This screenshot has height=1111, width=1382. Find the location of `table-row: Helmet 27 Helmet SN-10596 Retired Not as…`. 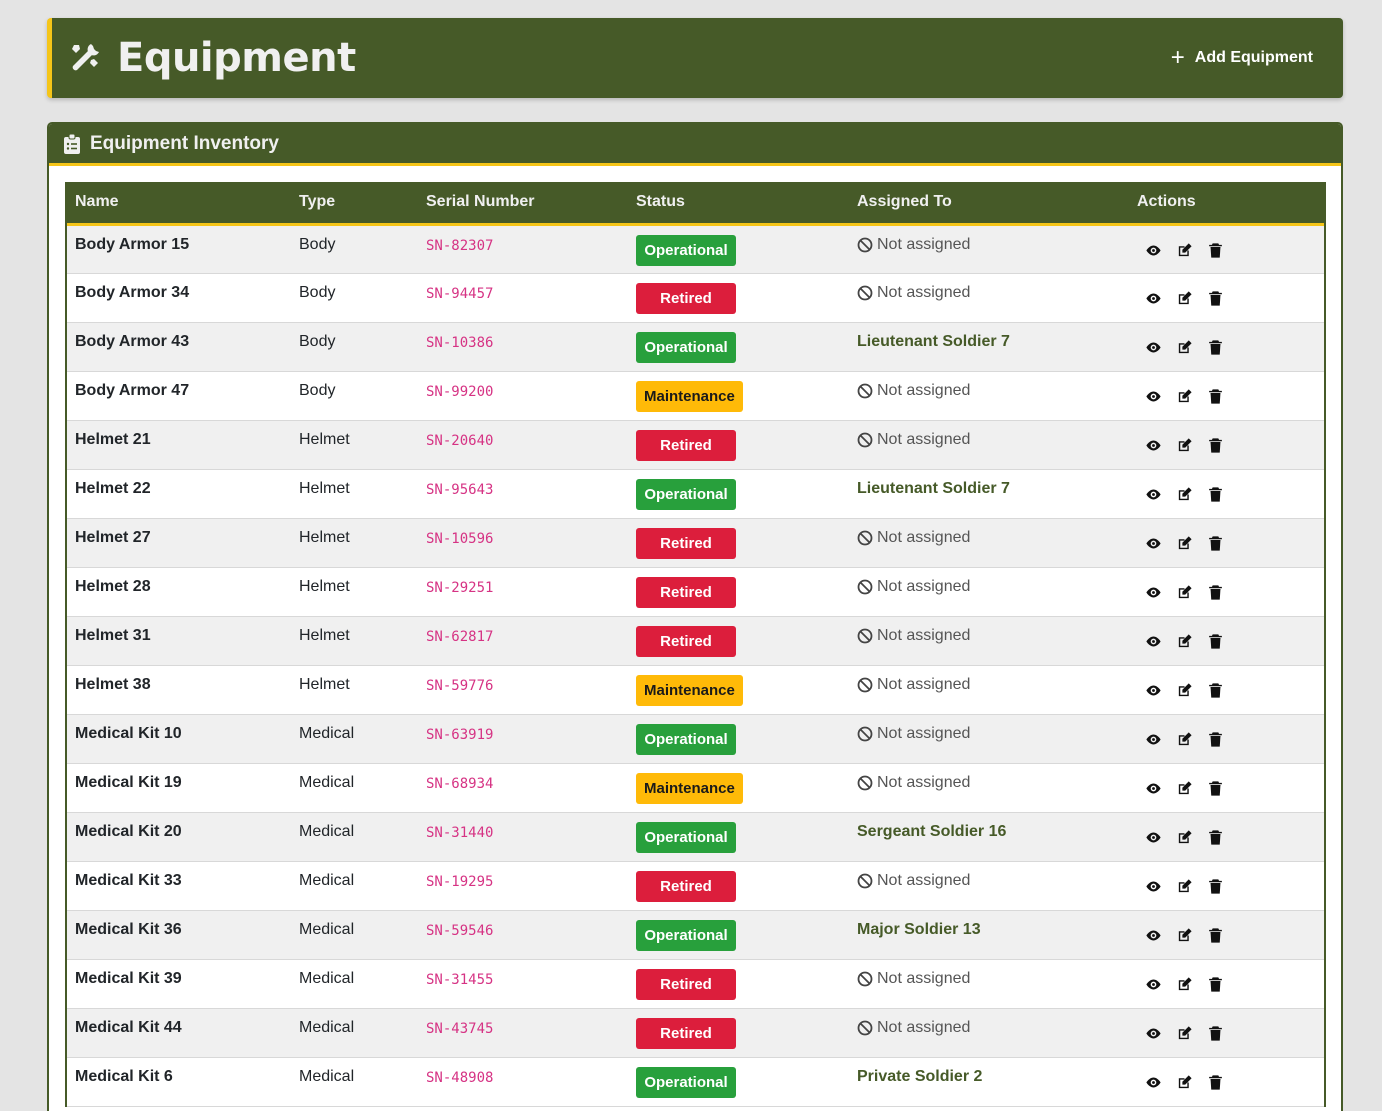

table-row: Helmet 27 Helmet SN-10596 Retired Not as… is located at coordinates (695, 543).